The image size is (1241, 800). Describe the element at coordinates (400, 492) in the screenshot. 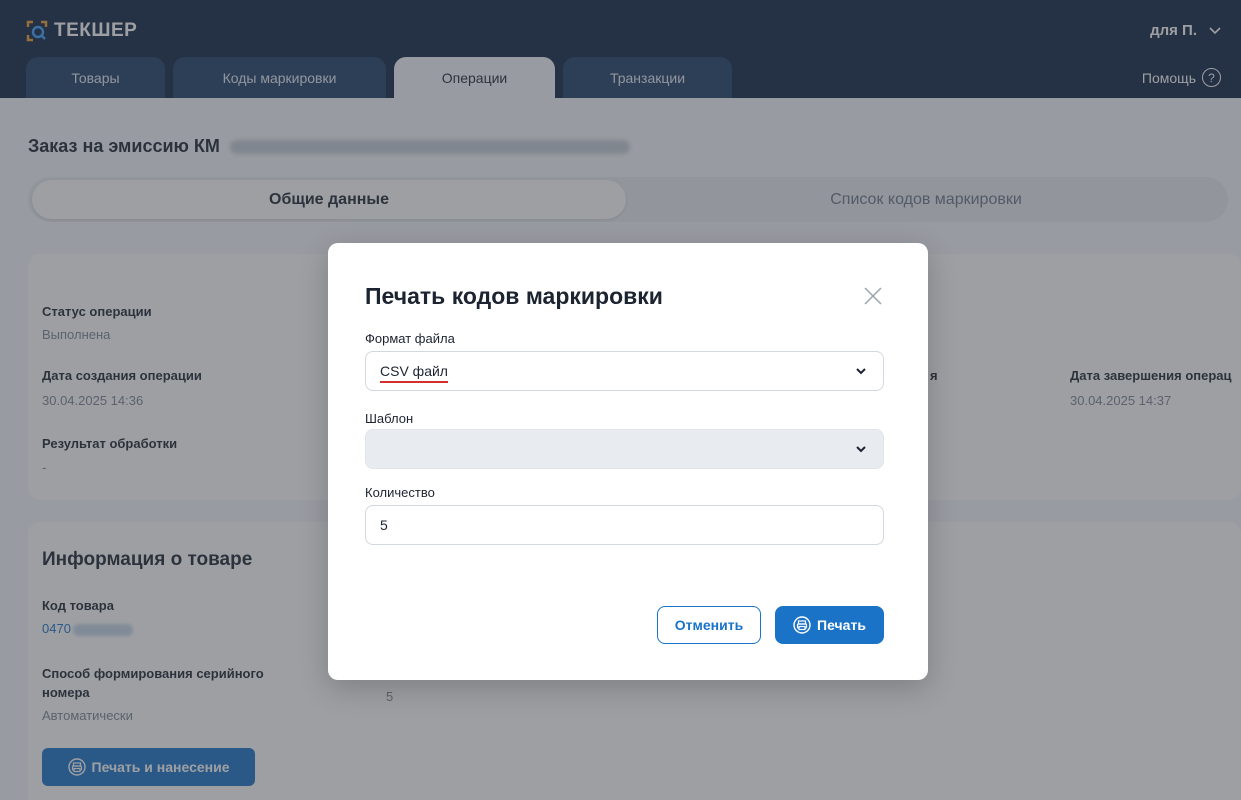

I see `quantity-label: Количество` at that location.